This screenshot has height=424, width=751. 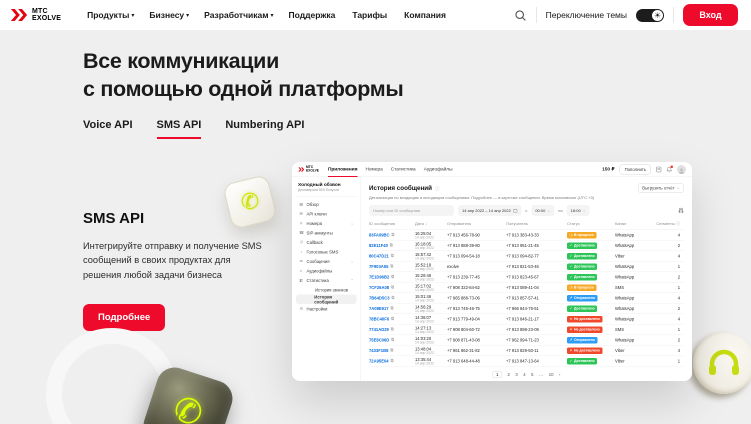 What do you see at coordinates (424, 256) in the screenshot?
I see `date-cell: 15:57:42 14 апр 2022` at bounding box center [424, 256].